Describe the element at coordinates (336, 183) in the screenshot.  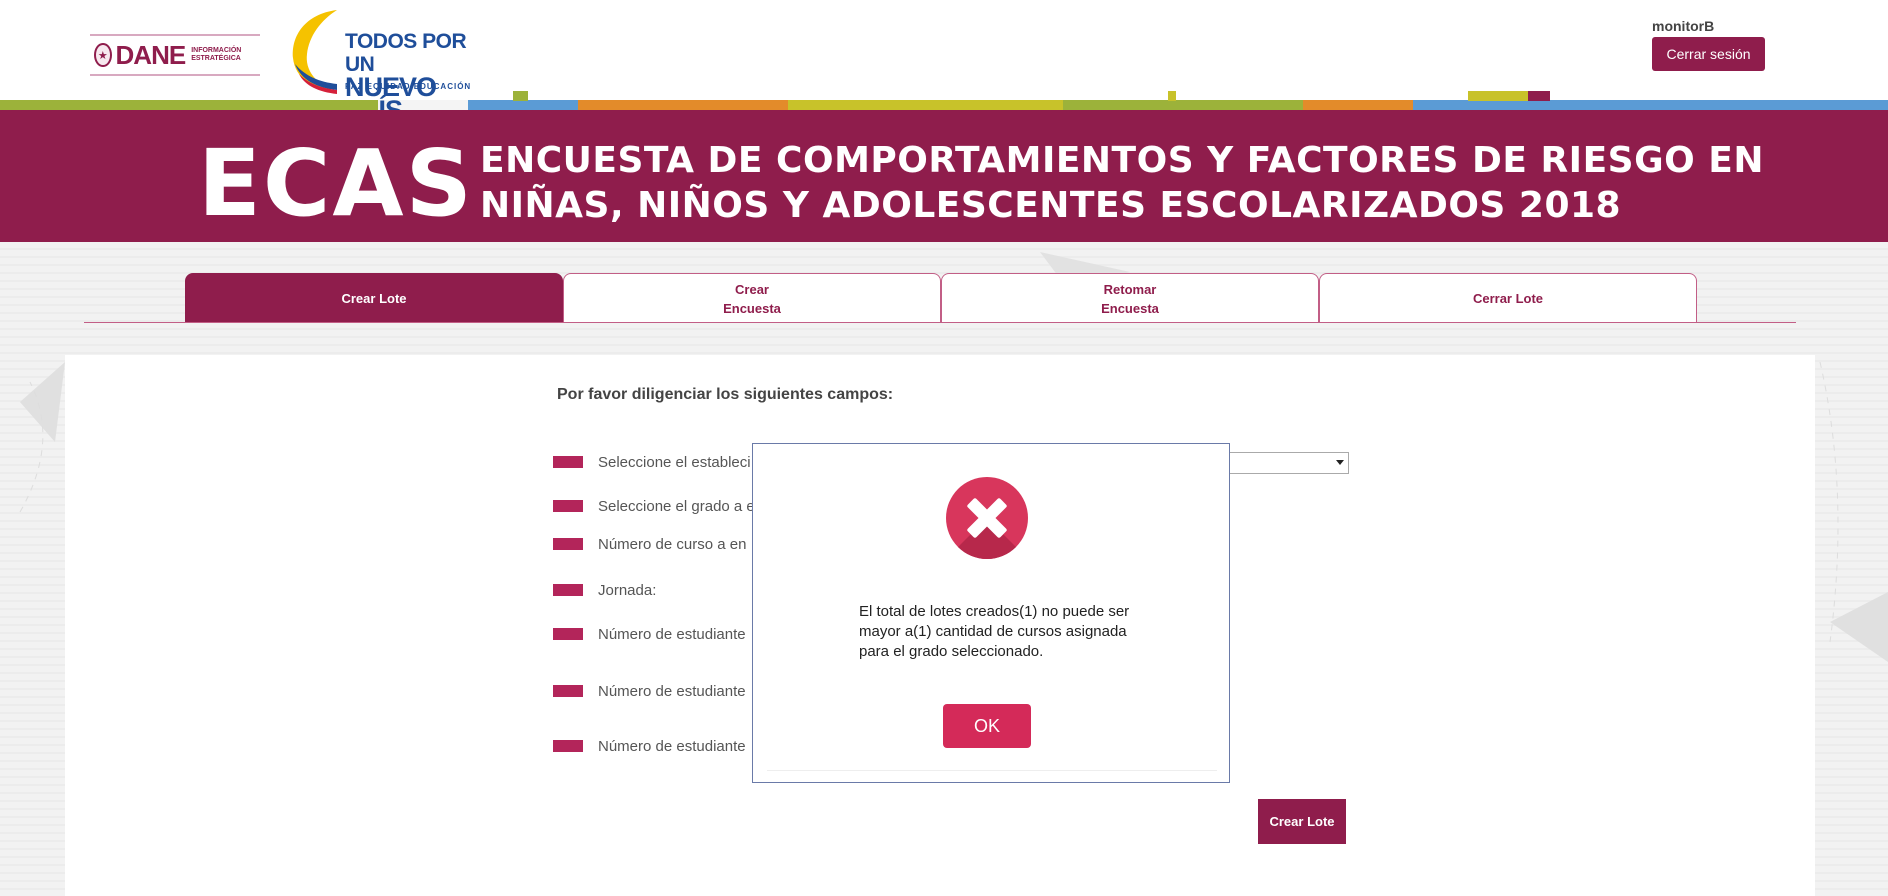
I see `banner-acronym: ECAS` at that location.